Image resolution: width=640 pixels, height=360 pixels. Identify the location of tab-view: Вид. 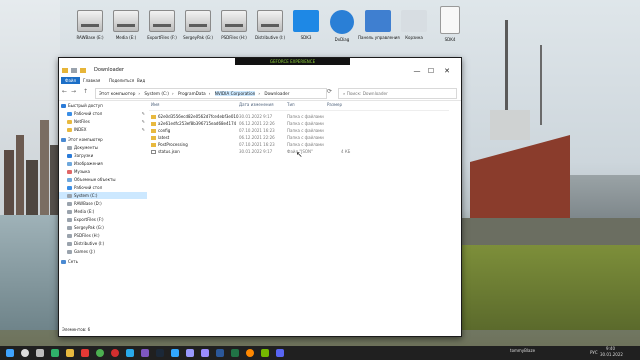
(141, 80).